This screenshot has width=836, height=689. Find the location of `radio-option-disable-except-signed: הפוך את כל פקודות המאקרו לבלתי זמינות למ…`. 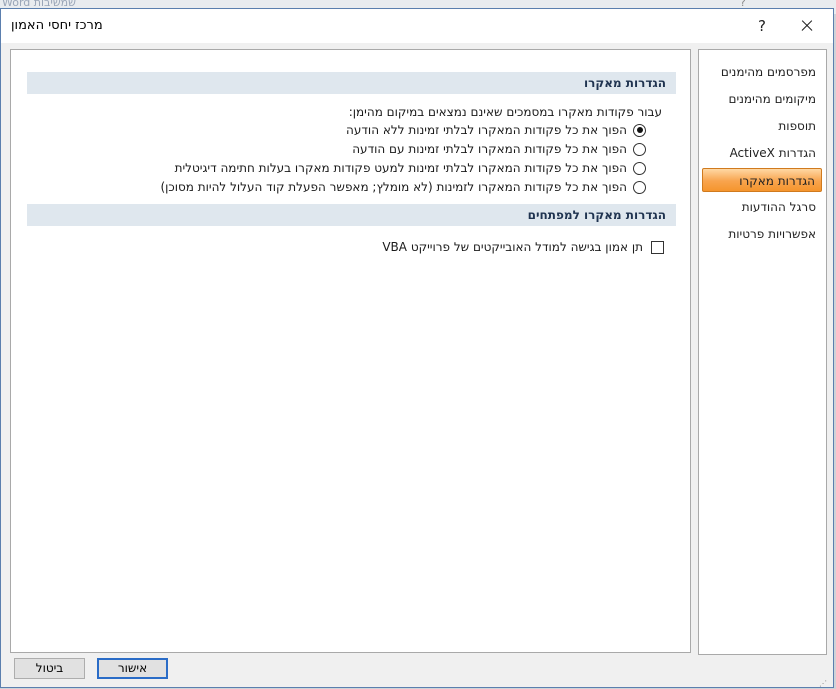

radio-option-disable-except-signed: הפוך את כל פקודות המאקרו לבלתי זמינות למ… is located at coordinates (410, 168).